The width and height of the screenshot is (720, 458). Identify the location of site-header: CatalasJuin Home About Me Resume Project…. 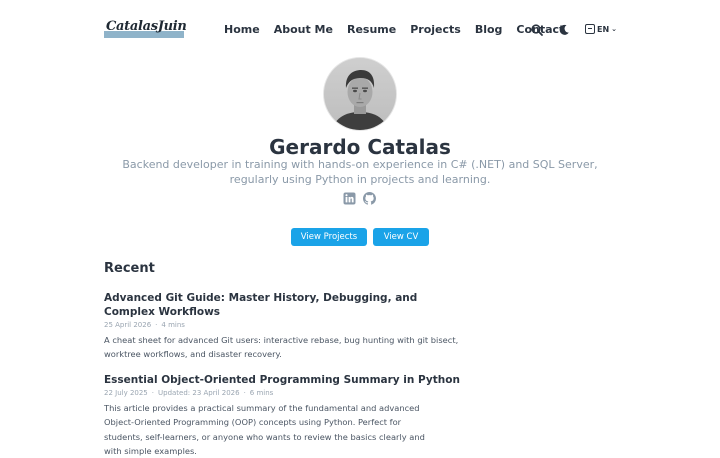
(360, 29).